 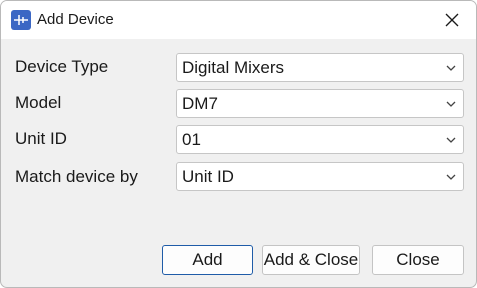 I want to click on close-button: Close, so click(x=418, y=260).